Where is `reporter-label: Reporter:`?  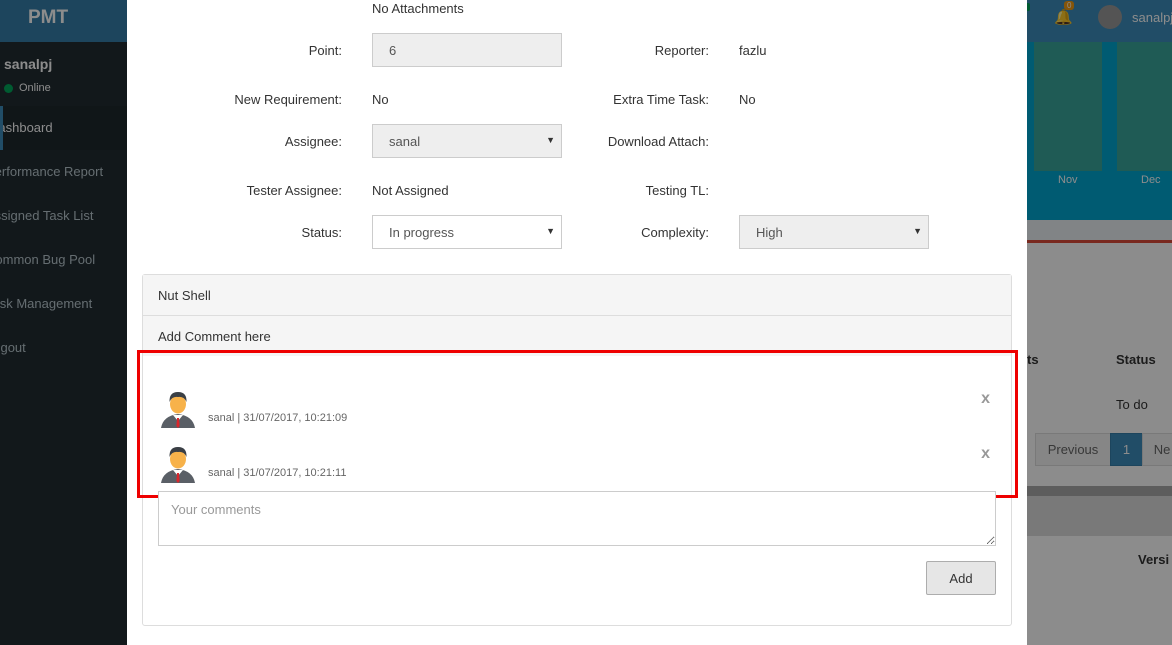
reporter-label: Reporter: is located at coordinates (681, 50).